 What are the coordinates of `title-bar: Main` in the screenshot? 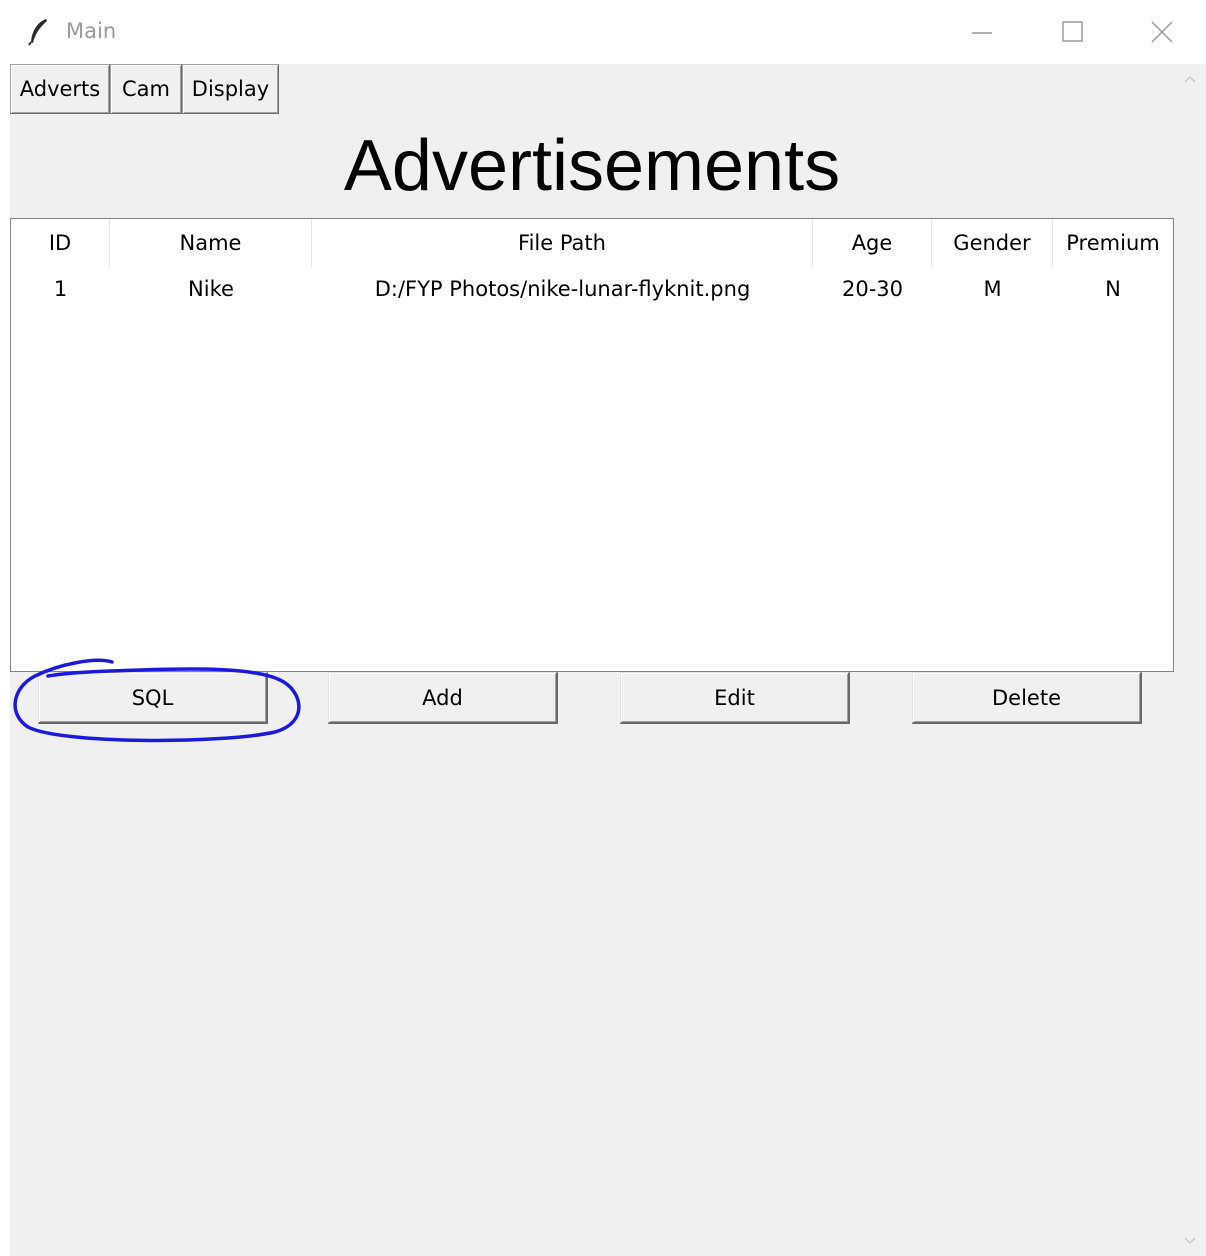 It's located at (603, 32).